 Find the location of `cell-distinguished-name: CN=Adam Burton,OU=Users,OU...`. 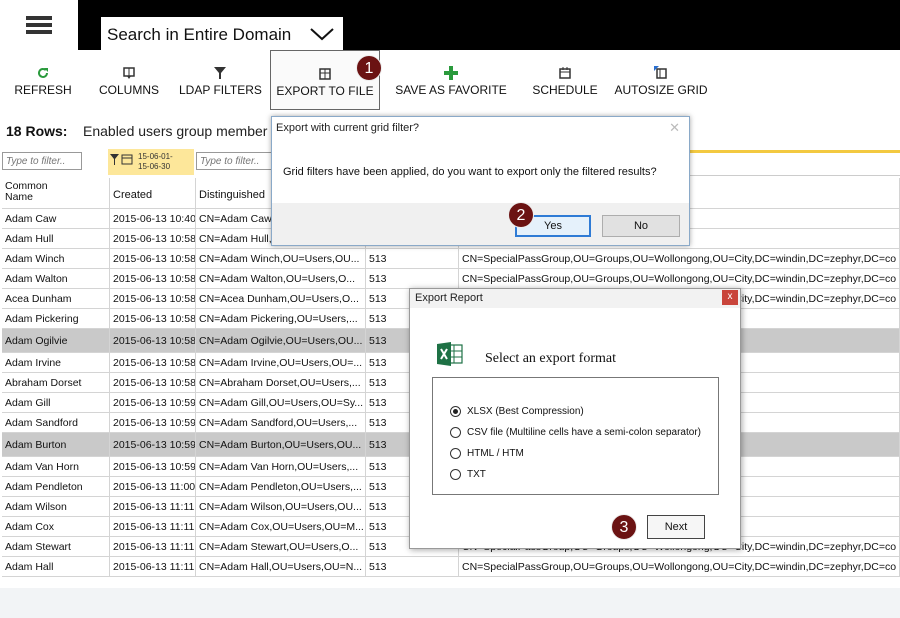

cell-distinguished-name: CN=Adam Burton,OU=Users,OU... is located at coordinates (281, 444).